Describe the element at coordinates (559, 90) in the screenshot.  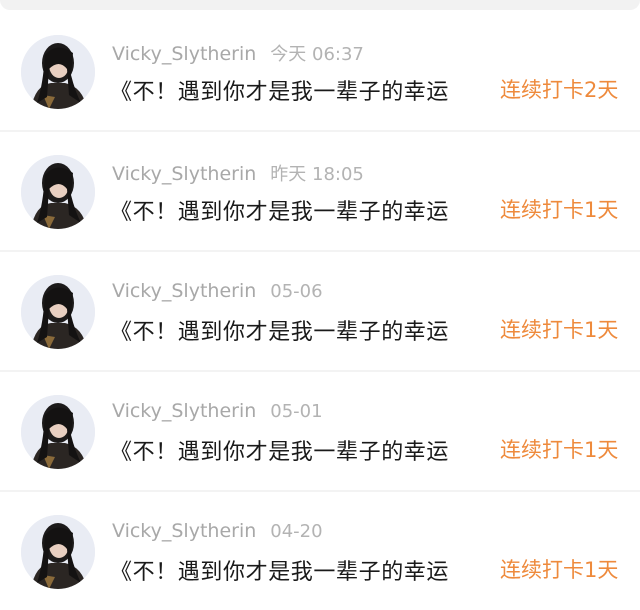
I see `streak-badge: 连续打卡2天` at that location.